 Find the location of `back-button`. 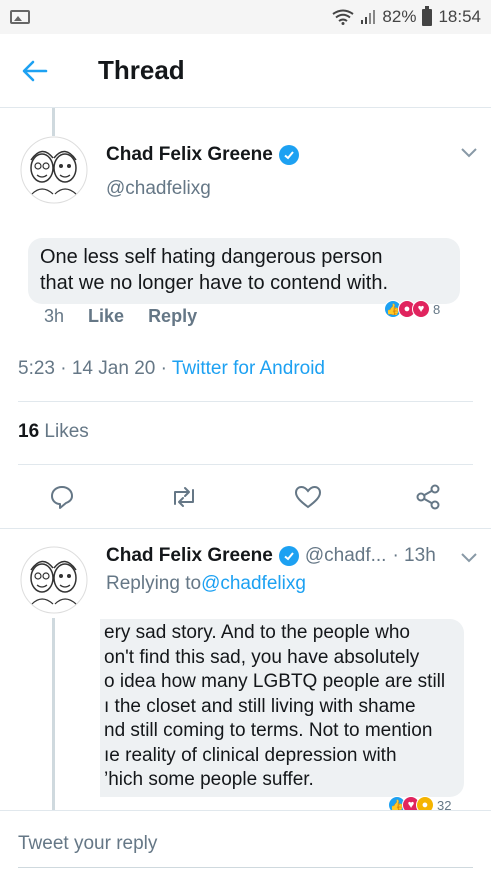

back-button is located at coordinates (35, 71).